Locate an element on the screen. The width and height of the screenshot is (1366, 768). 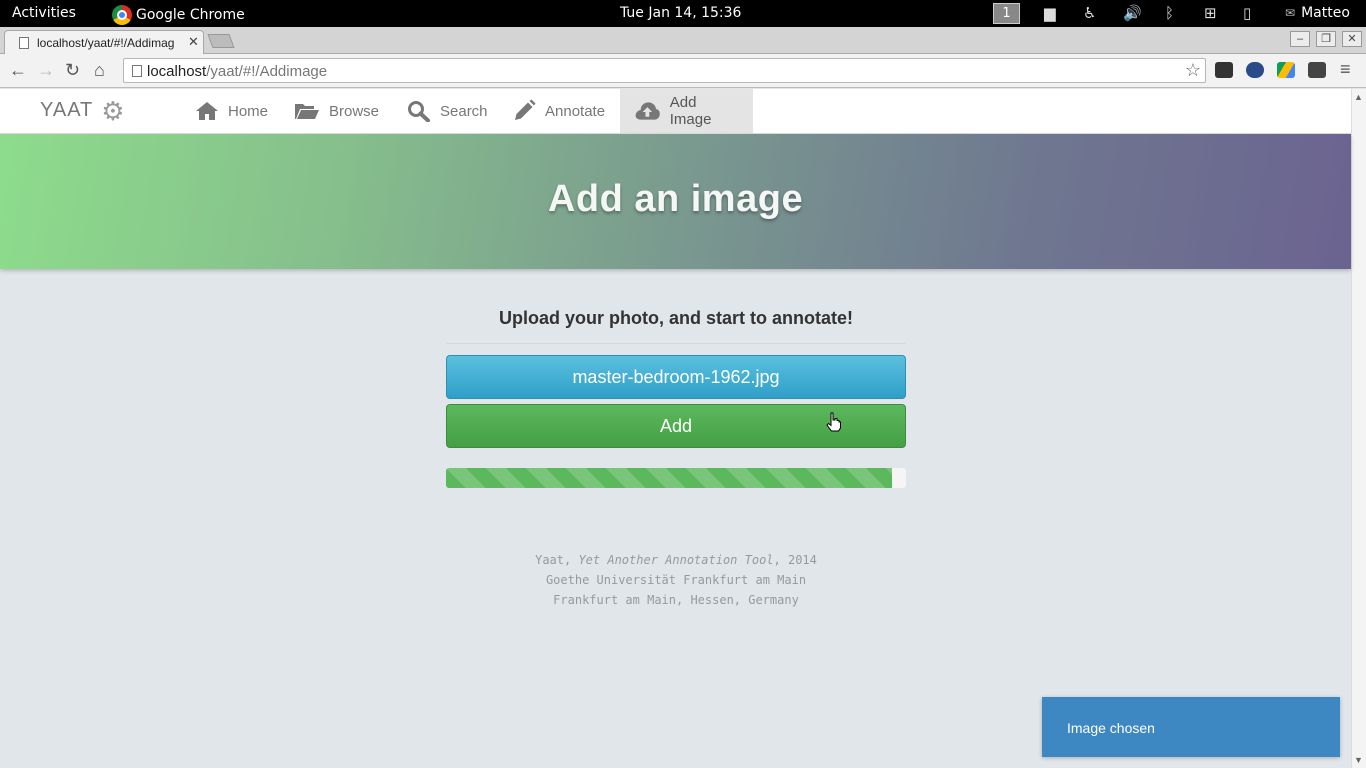
user-menu: ✉ Matteo is located at coordinates (1317, 13).